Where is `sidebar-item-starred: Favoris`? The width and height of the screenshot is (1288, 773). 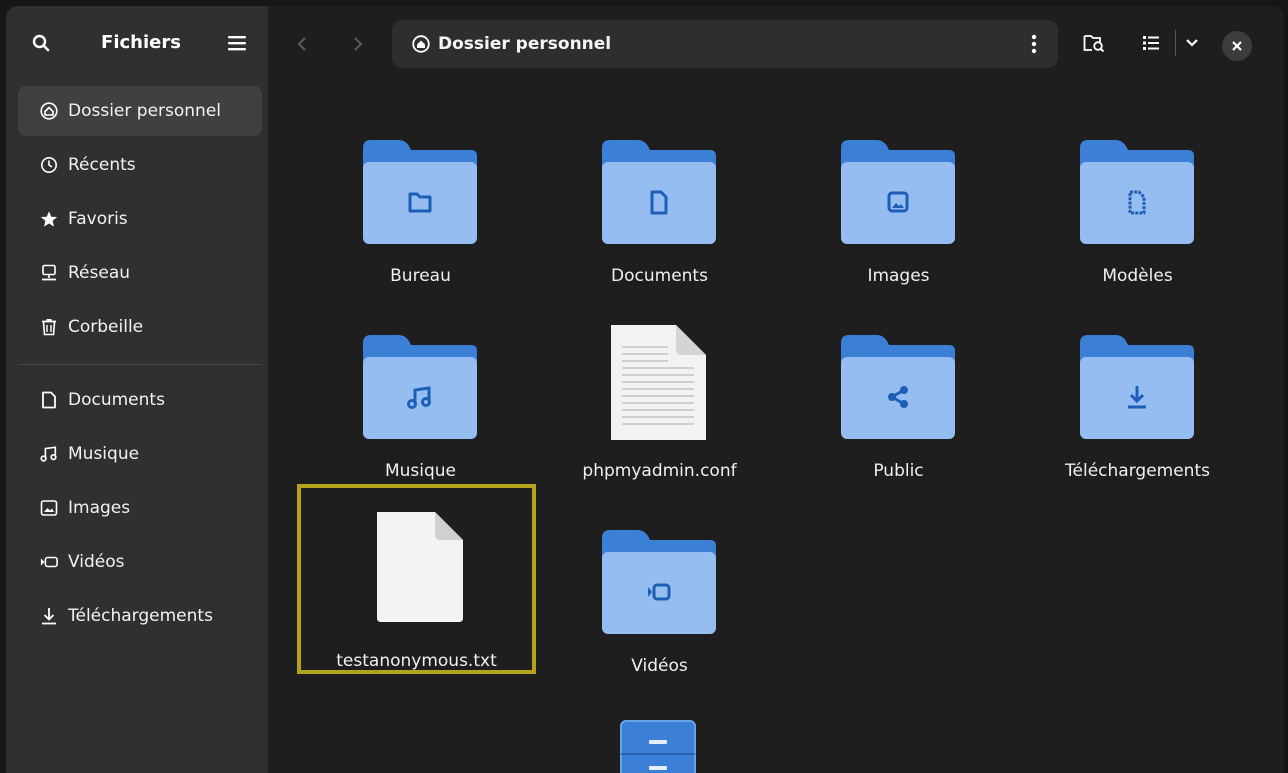
sidebar-item-starred: Favoris is located at coordinates (140, 219).